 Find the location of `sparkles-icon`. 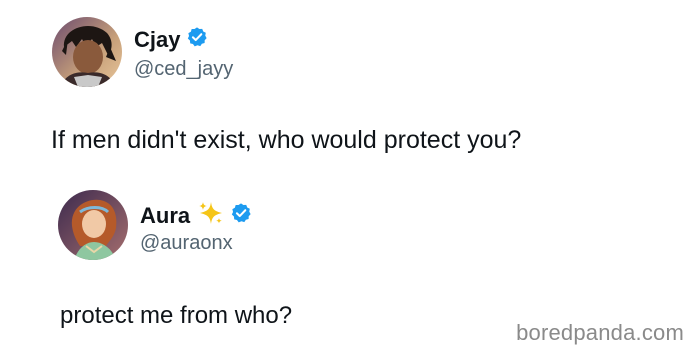

sparkles-icon is located at coordinates (211, 215).